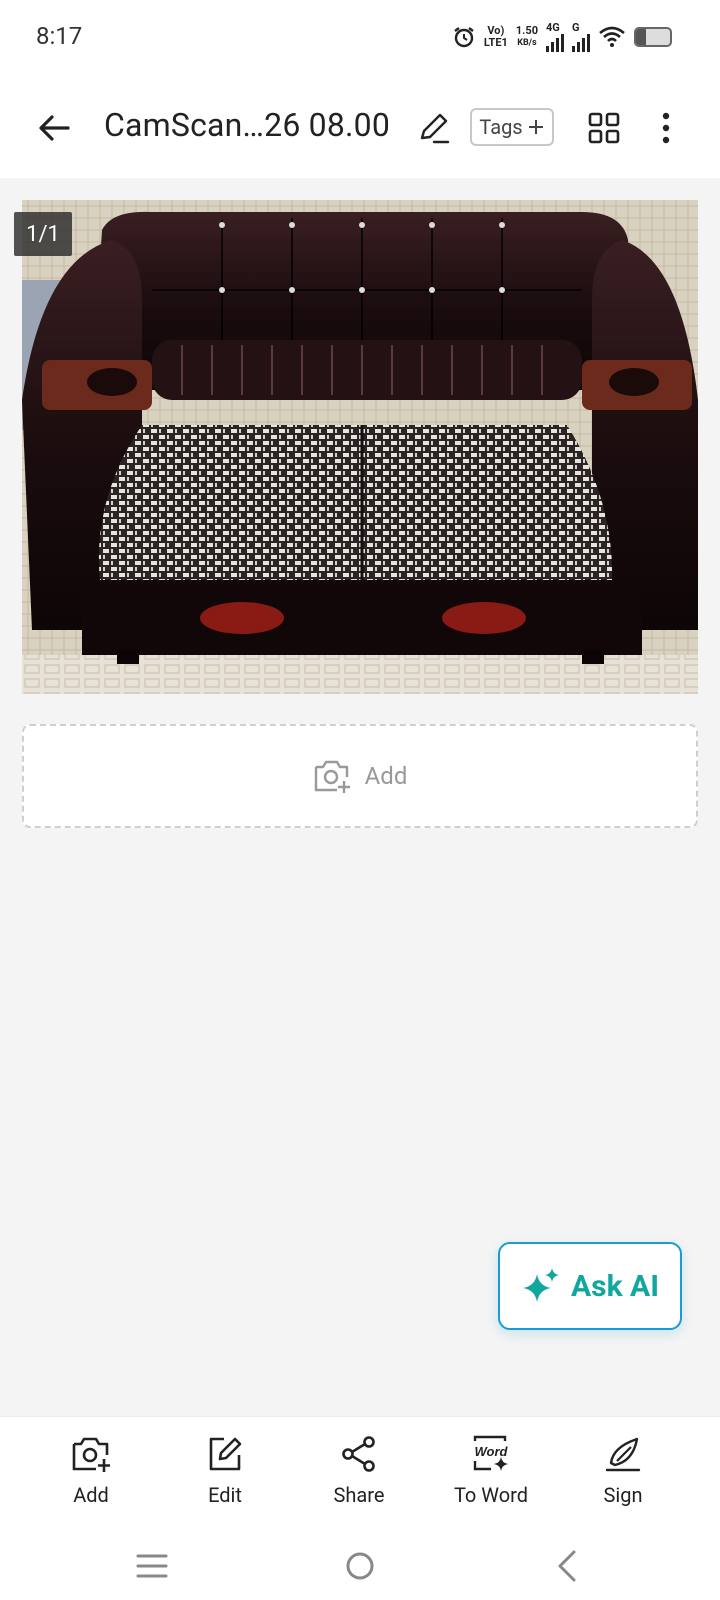  Describe the element at coordinates (568, 1566) in the screenshot. I see `nav-back-icon` at that location.